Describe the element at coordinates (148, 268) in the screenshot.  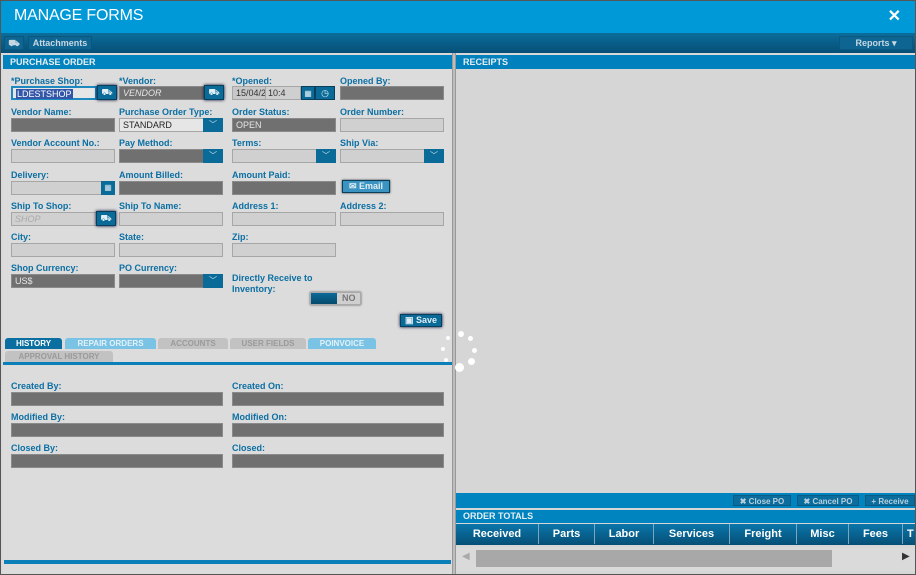
I see `po-currency-label: PO Currency:` at that location.